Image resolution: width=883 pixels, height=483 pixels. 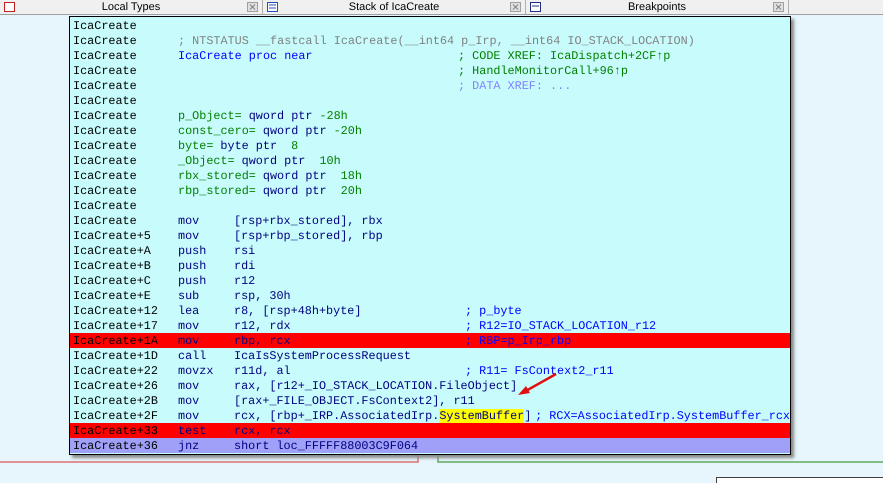 What do you see at coordinates (112, 265) in the screenshot?
I see `address-label: IcaCreate+B` at bounding box center [112, 265].